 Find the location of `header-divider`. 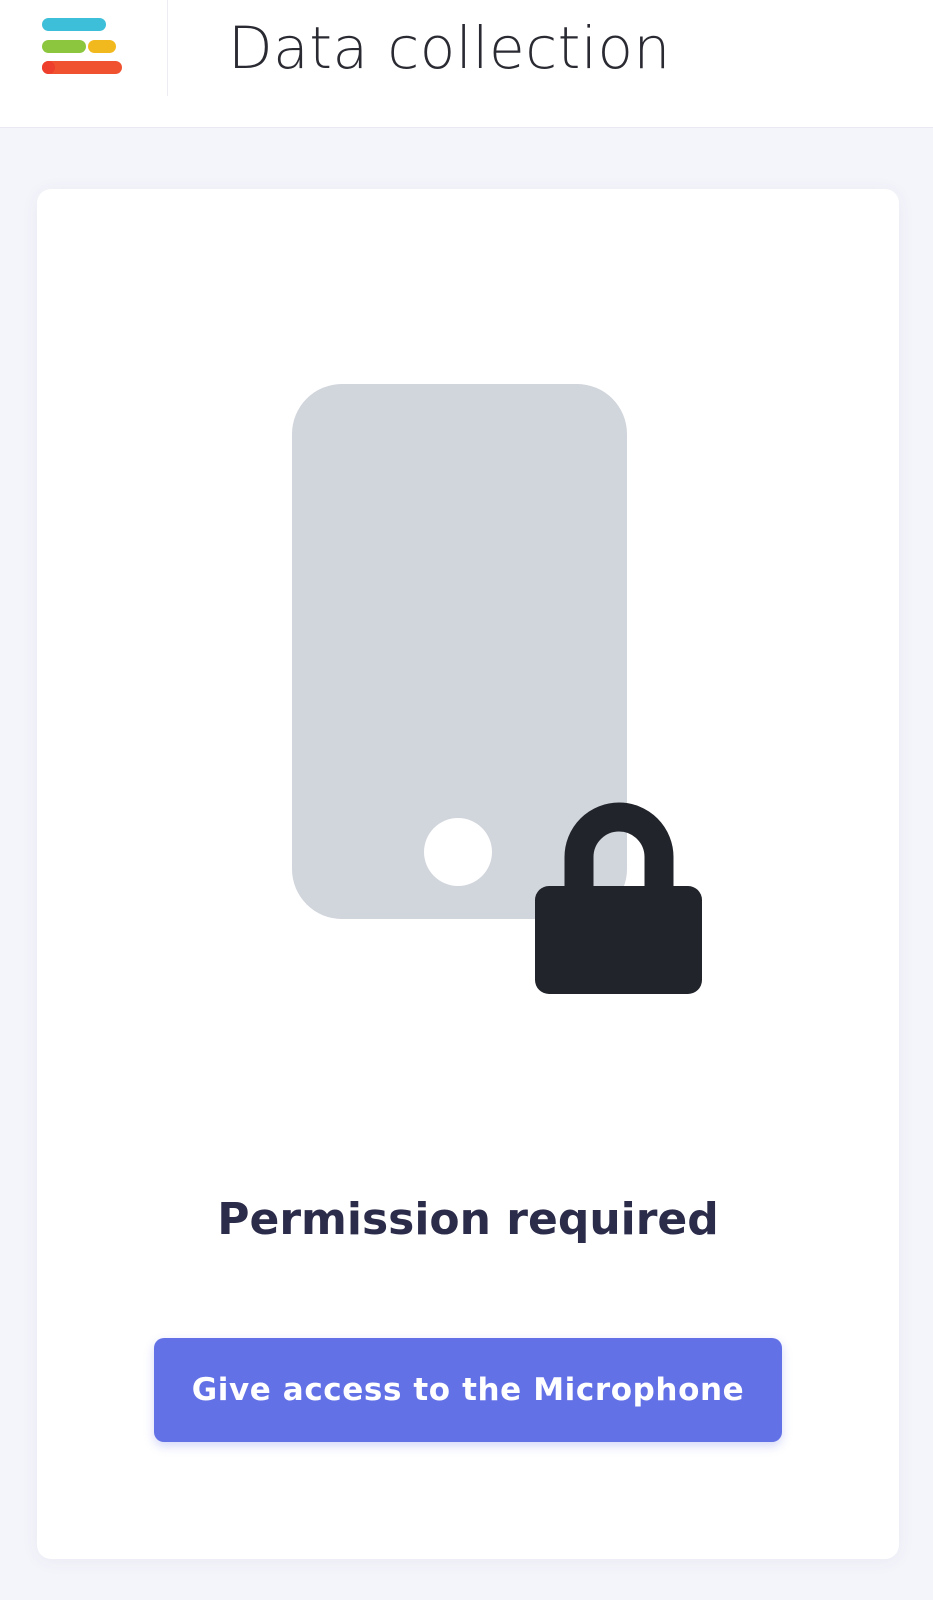

header-divider is located at coordinates (167, 48).